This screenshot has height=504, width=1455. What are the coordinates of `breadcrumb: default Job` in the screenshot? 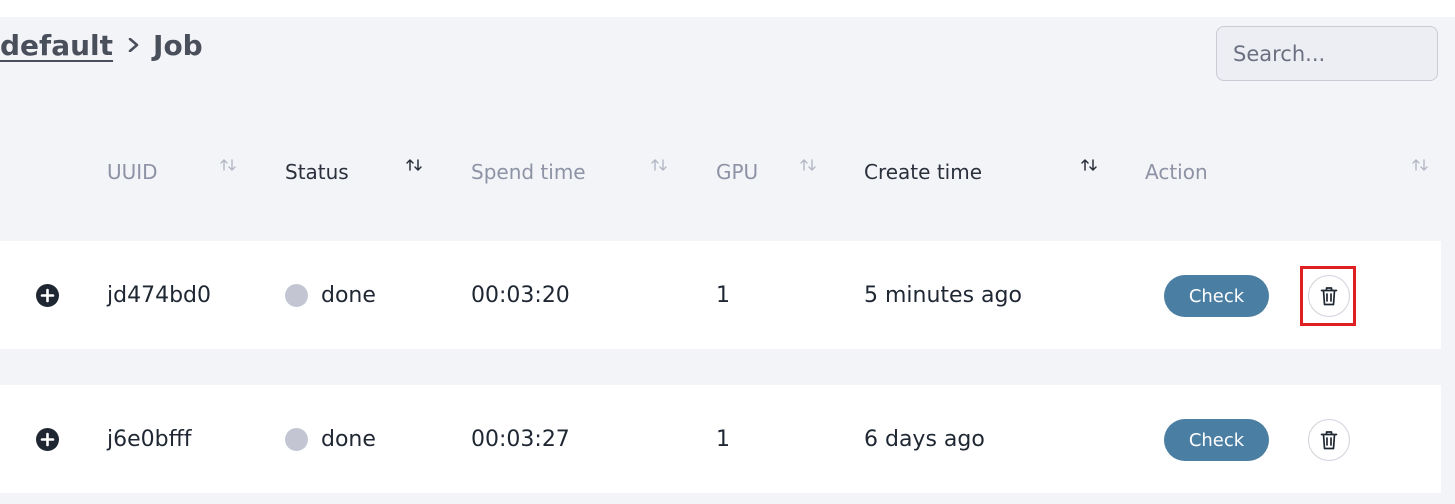 It's located at (101, 45).